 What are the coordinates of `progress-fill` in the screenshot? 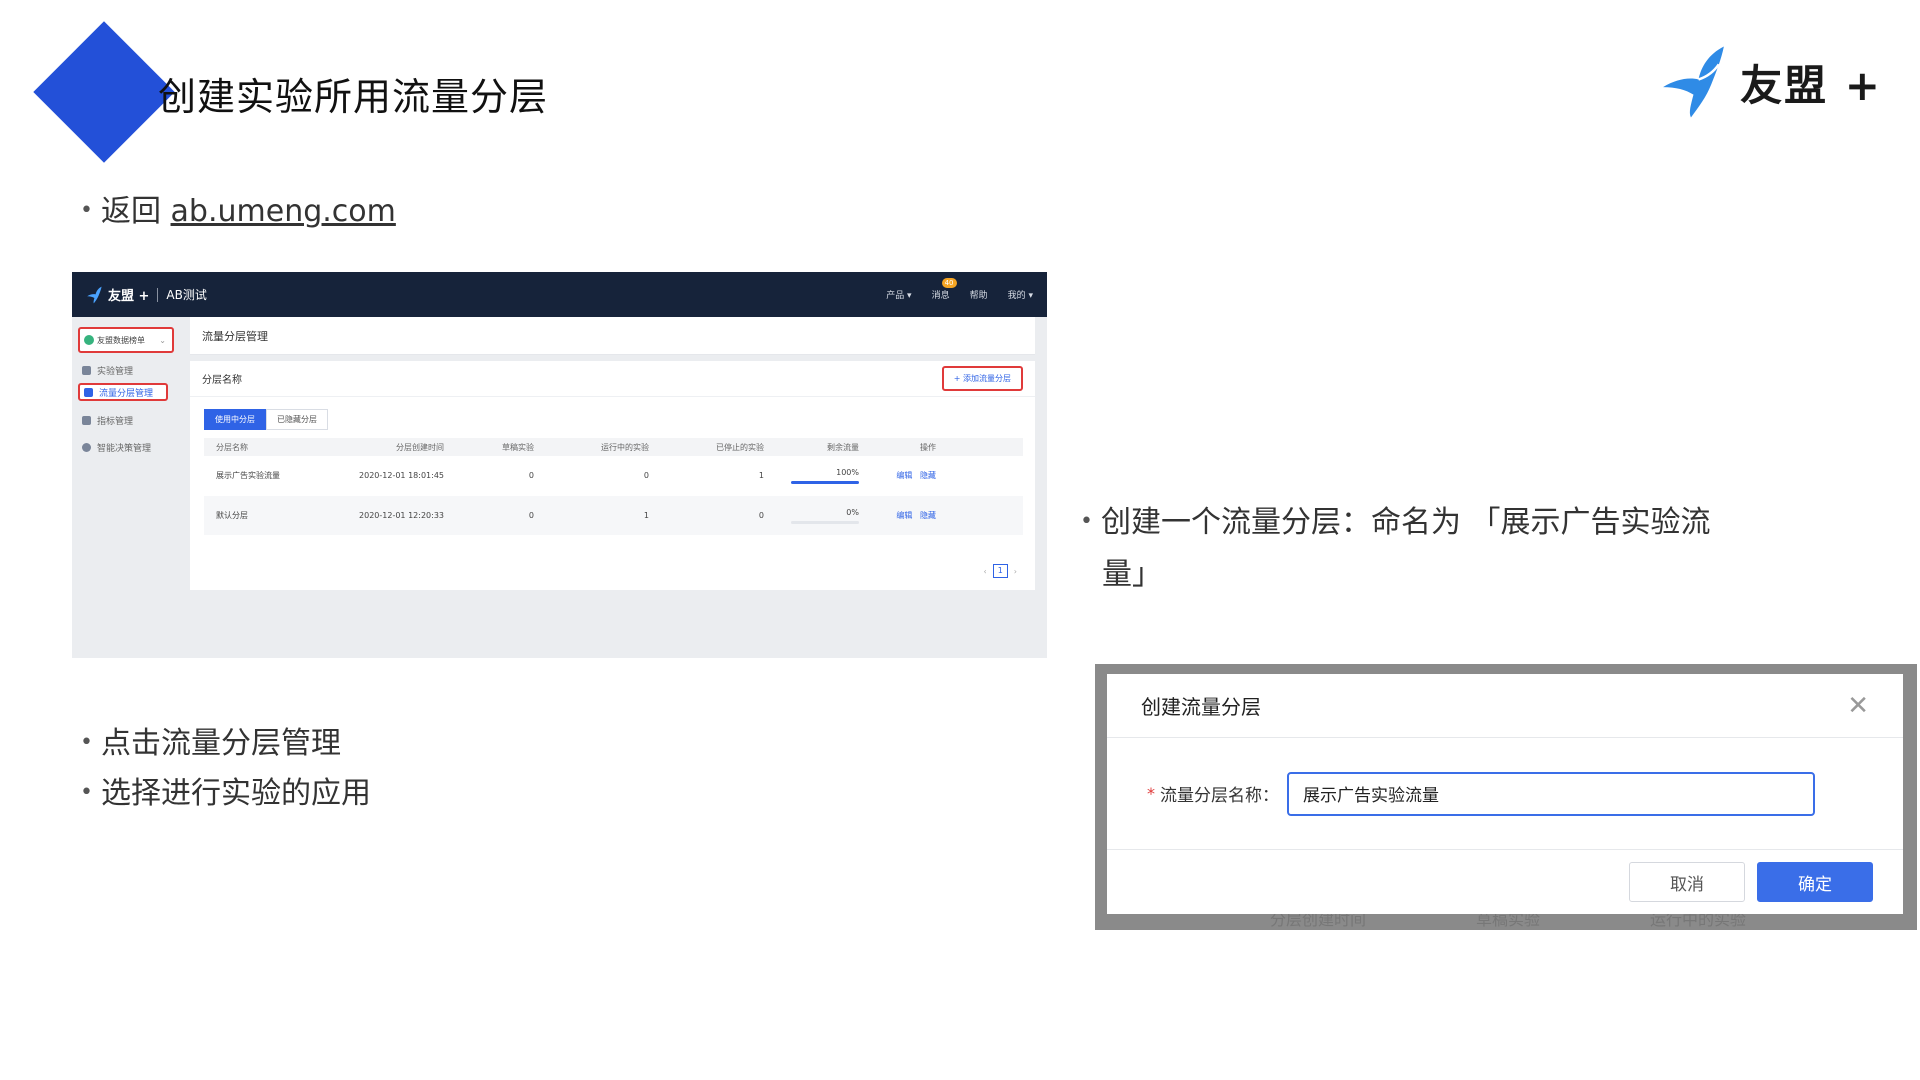 It's located at (825, 482).